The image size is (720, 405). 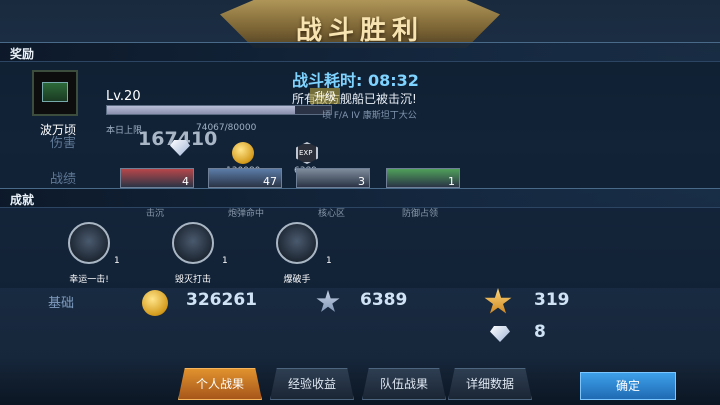 What do you see at coordinates (124, 131) in the screenshot?
I see `xp-daily-cap-label: 本日上限` at bounding box center [124, 131].